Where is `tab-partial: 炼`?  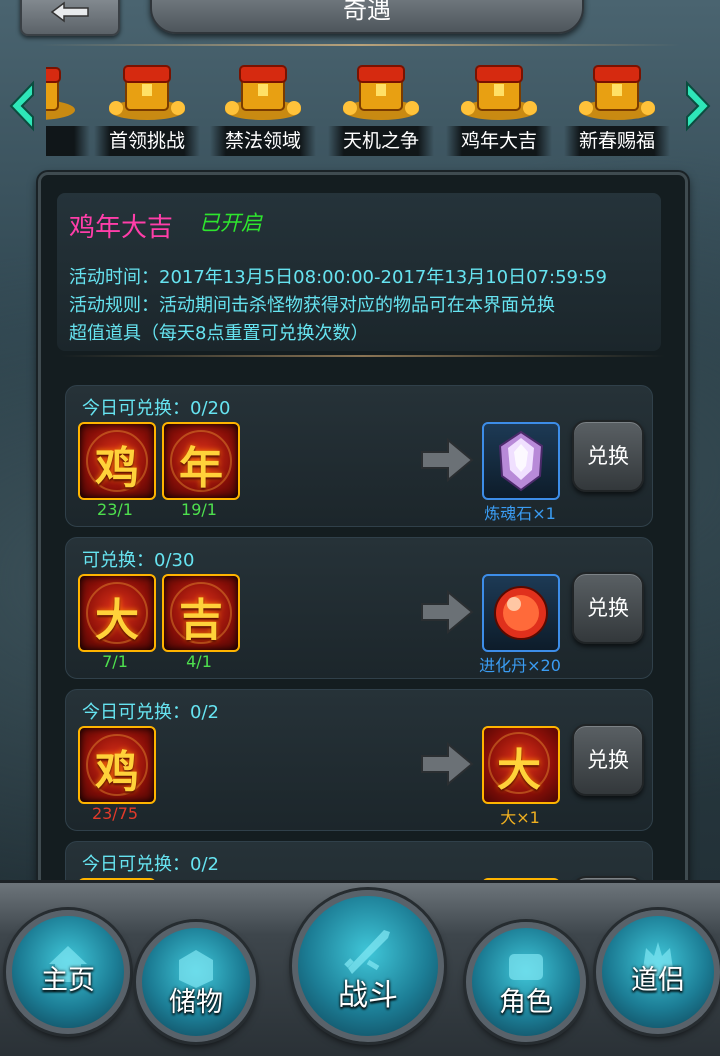
tab-partial: 炼 is located at coordinates (68, 105).